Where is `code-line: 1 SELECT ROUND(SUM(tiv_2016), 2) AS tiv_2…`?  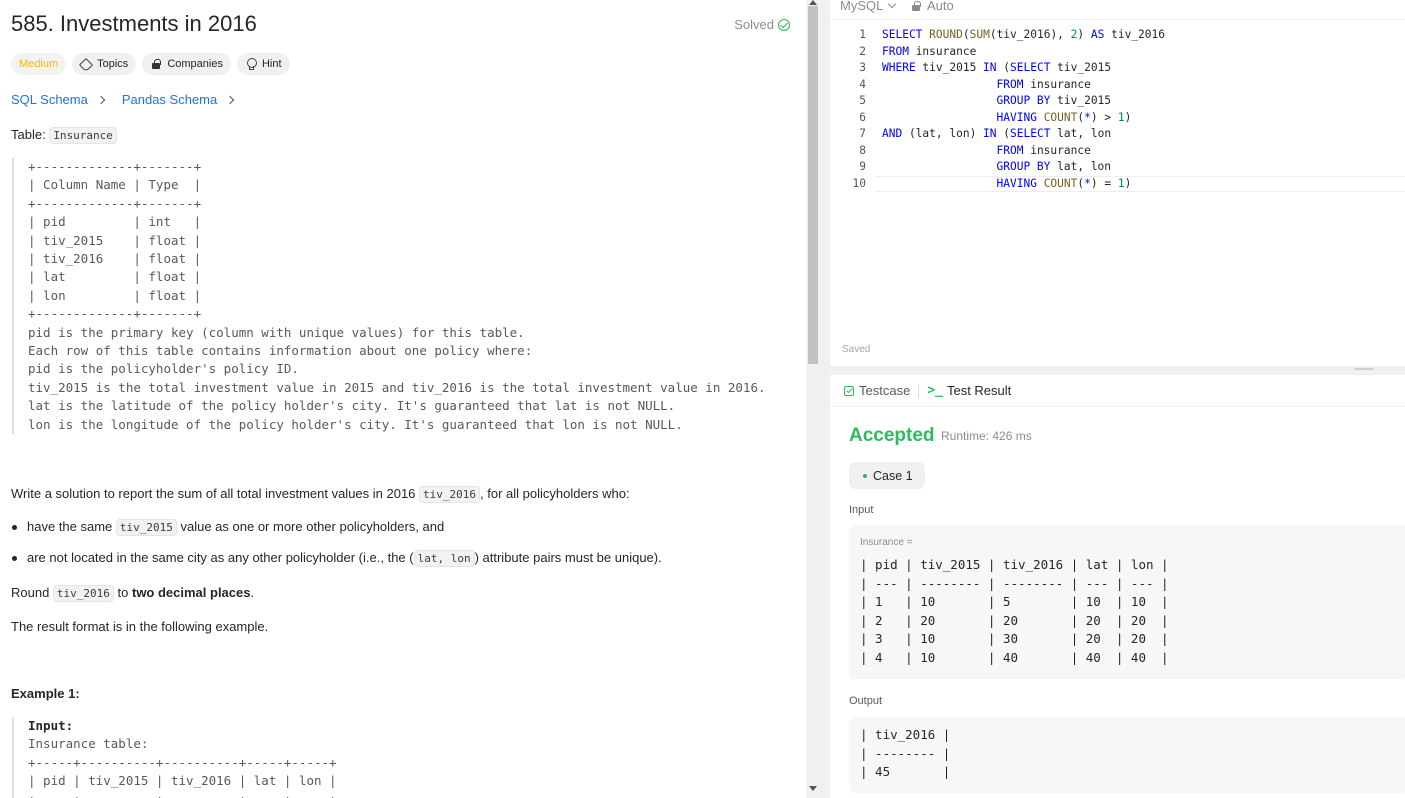 code-line: 1 SELECT ROUND(SUM(tiv_2016), 2) AS tiv_2… is located at coordinates (1117, 35).